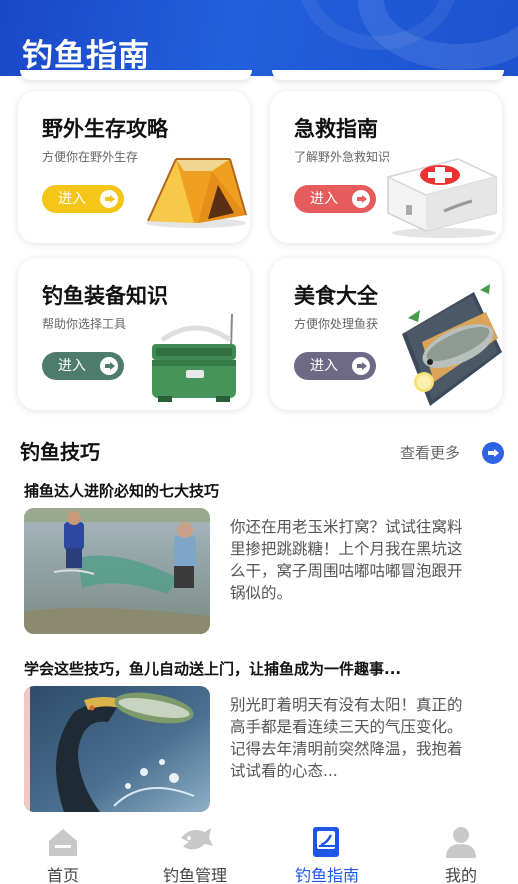 Image resolution: width=518 pixels, height=884 pixels. I want to click on tab-profile: 我的, so click(457, 849).